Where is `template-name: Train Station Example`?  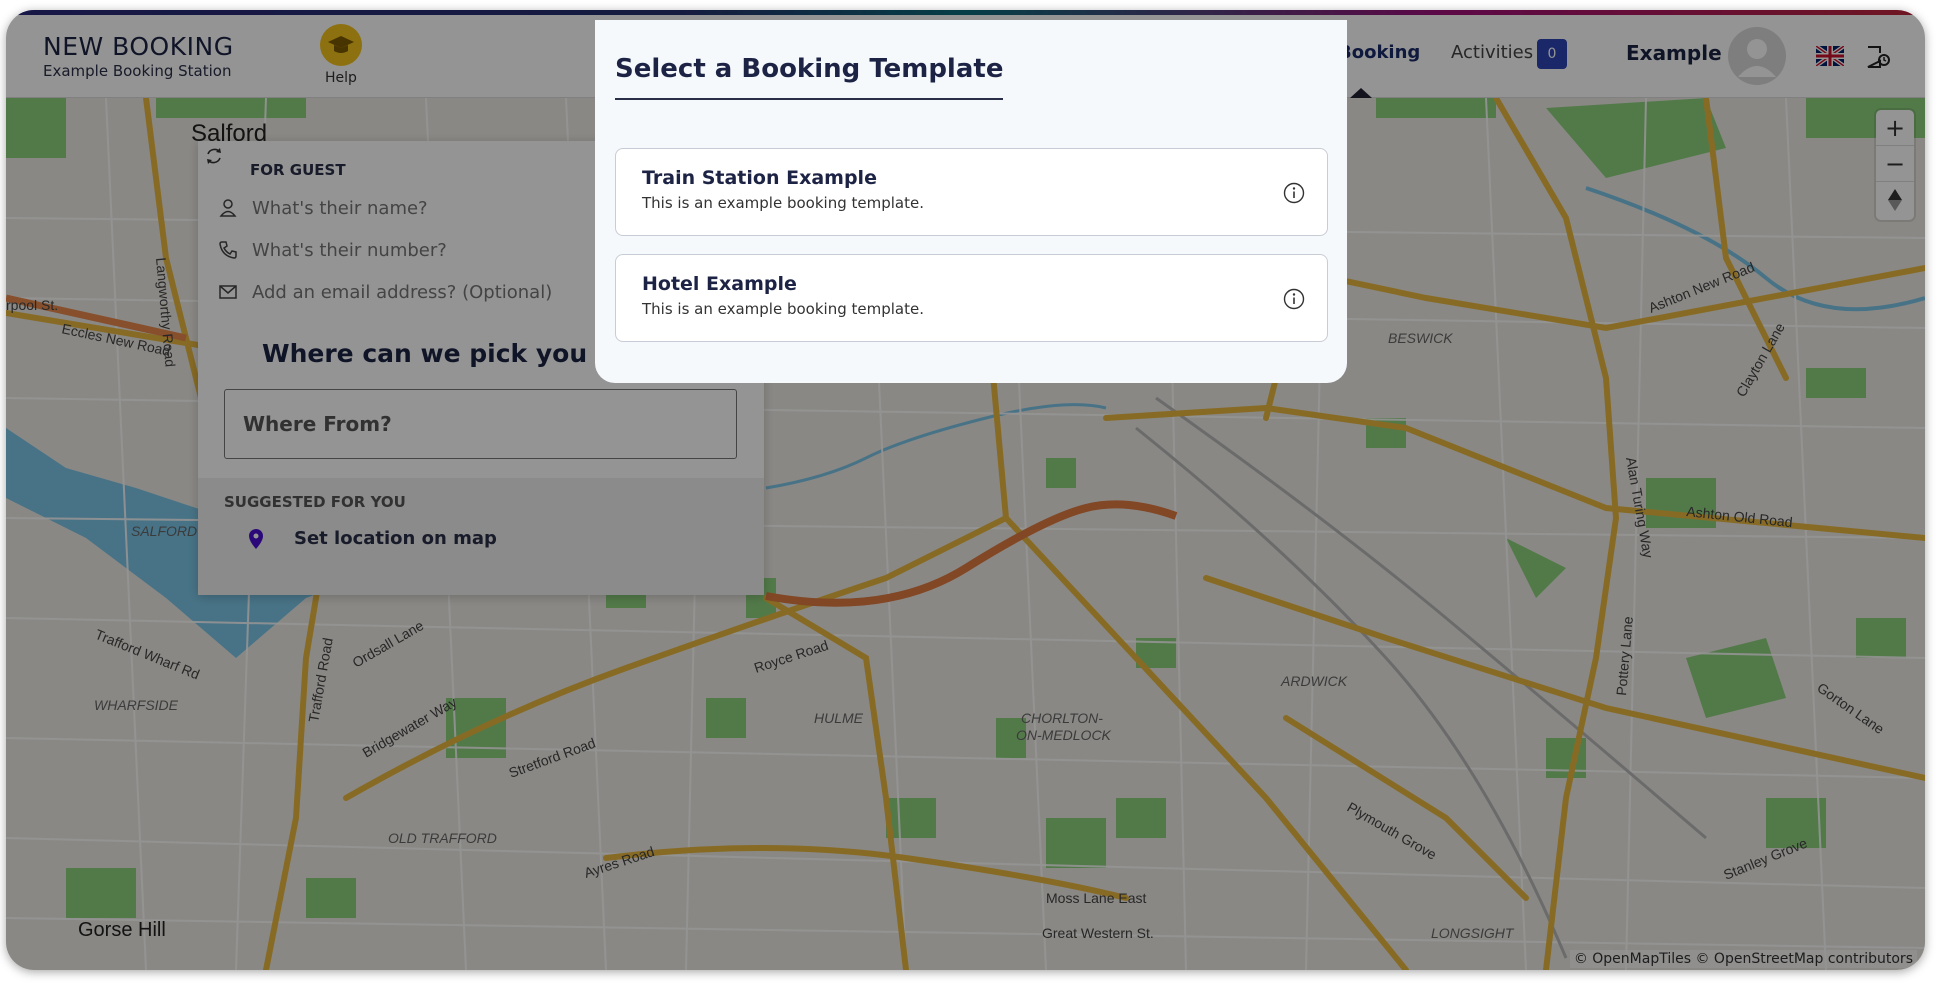
template-name: Train Station Example is located at coordinates (759, 178).